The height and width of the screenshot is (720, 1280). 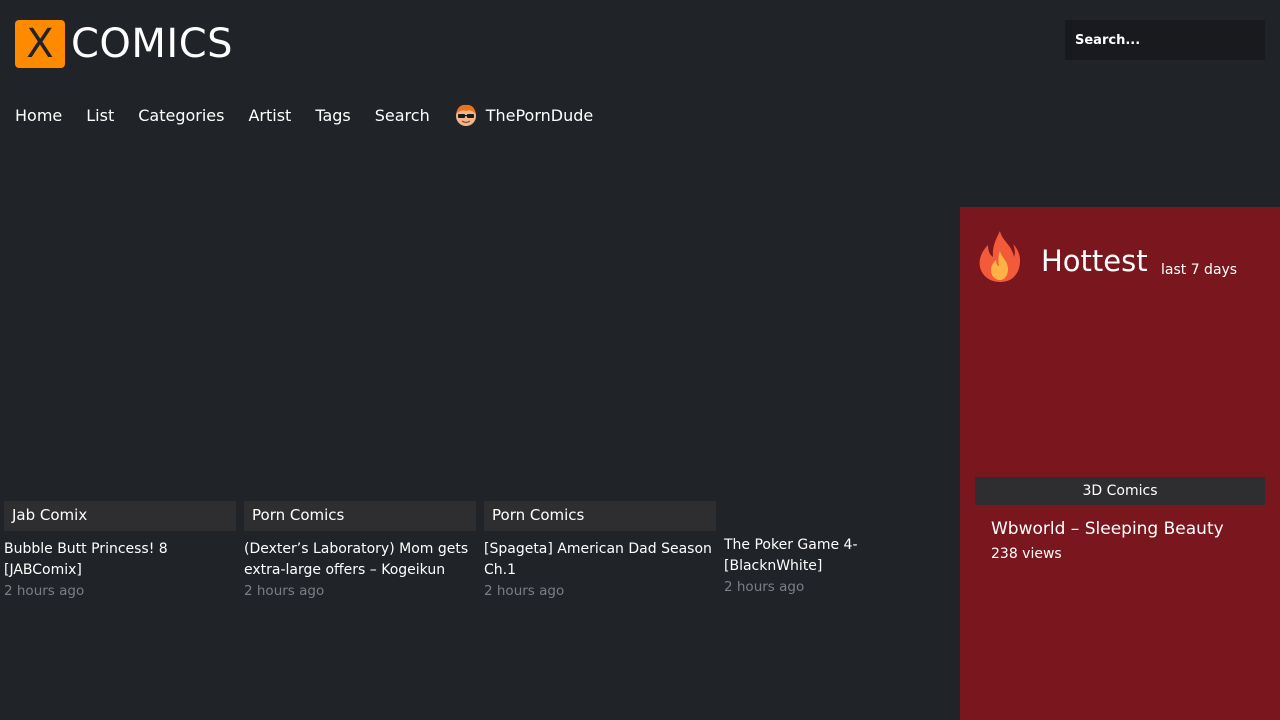 I want to click on nav-tags: Tags, so click(x=332, y=115).